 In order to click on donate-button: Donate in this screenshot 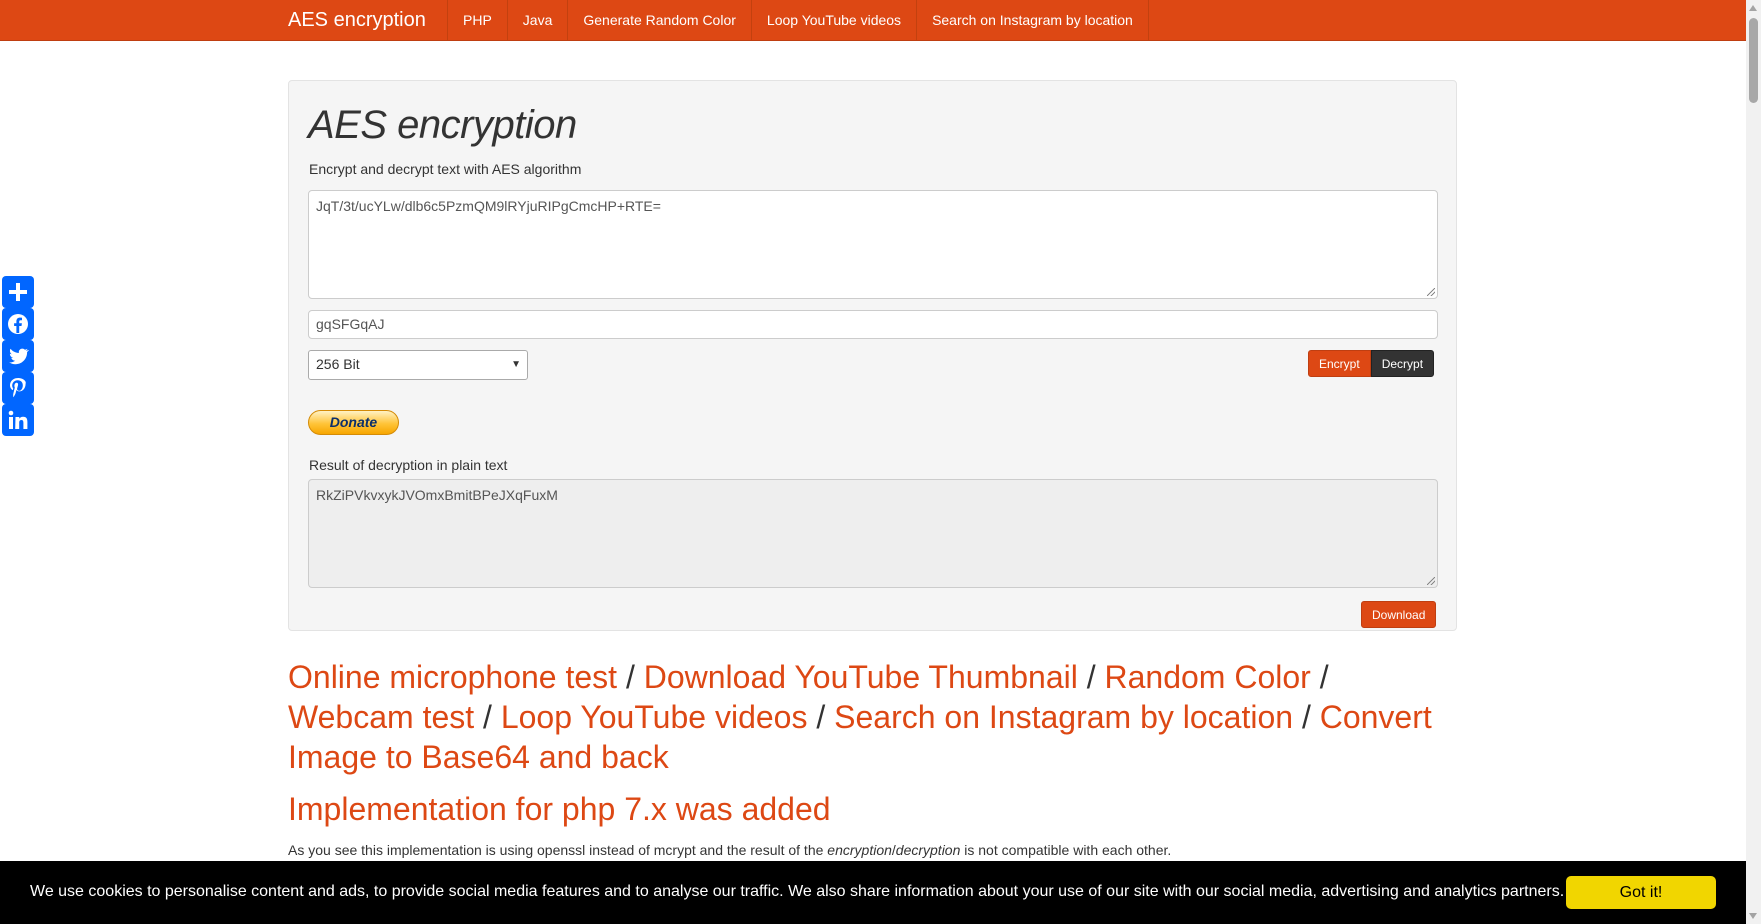, I will do `click(353, 422)`.